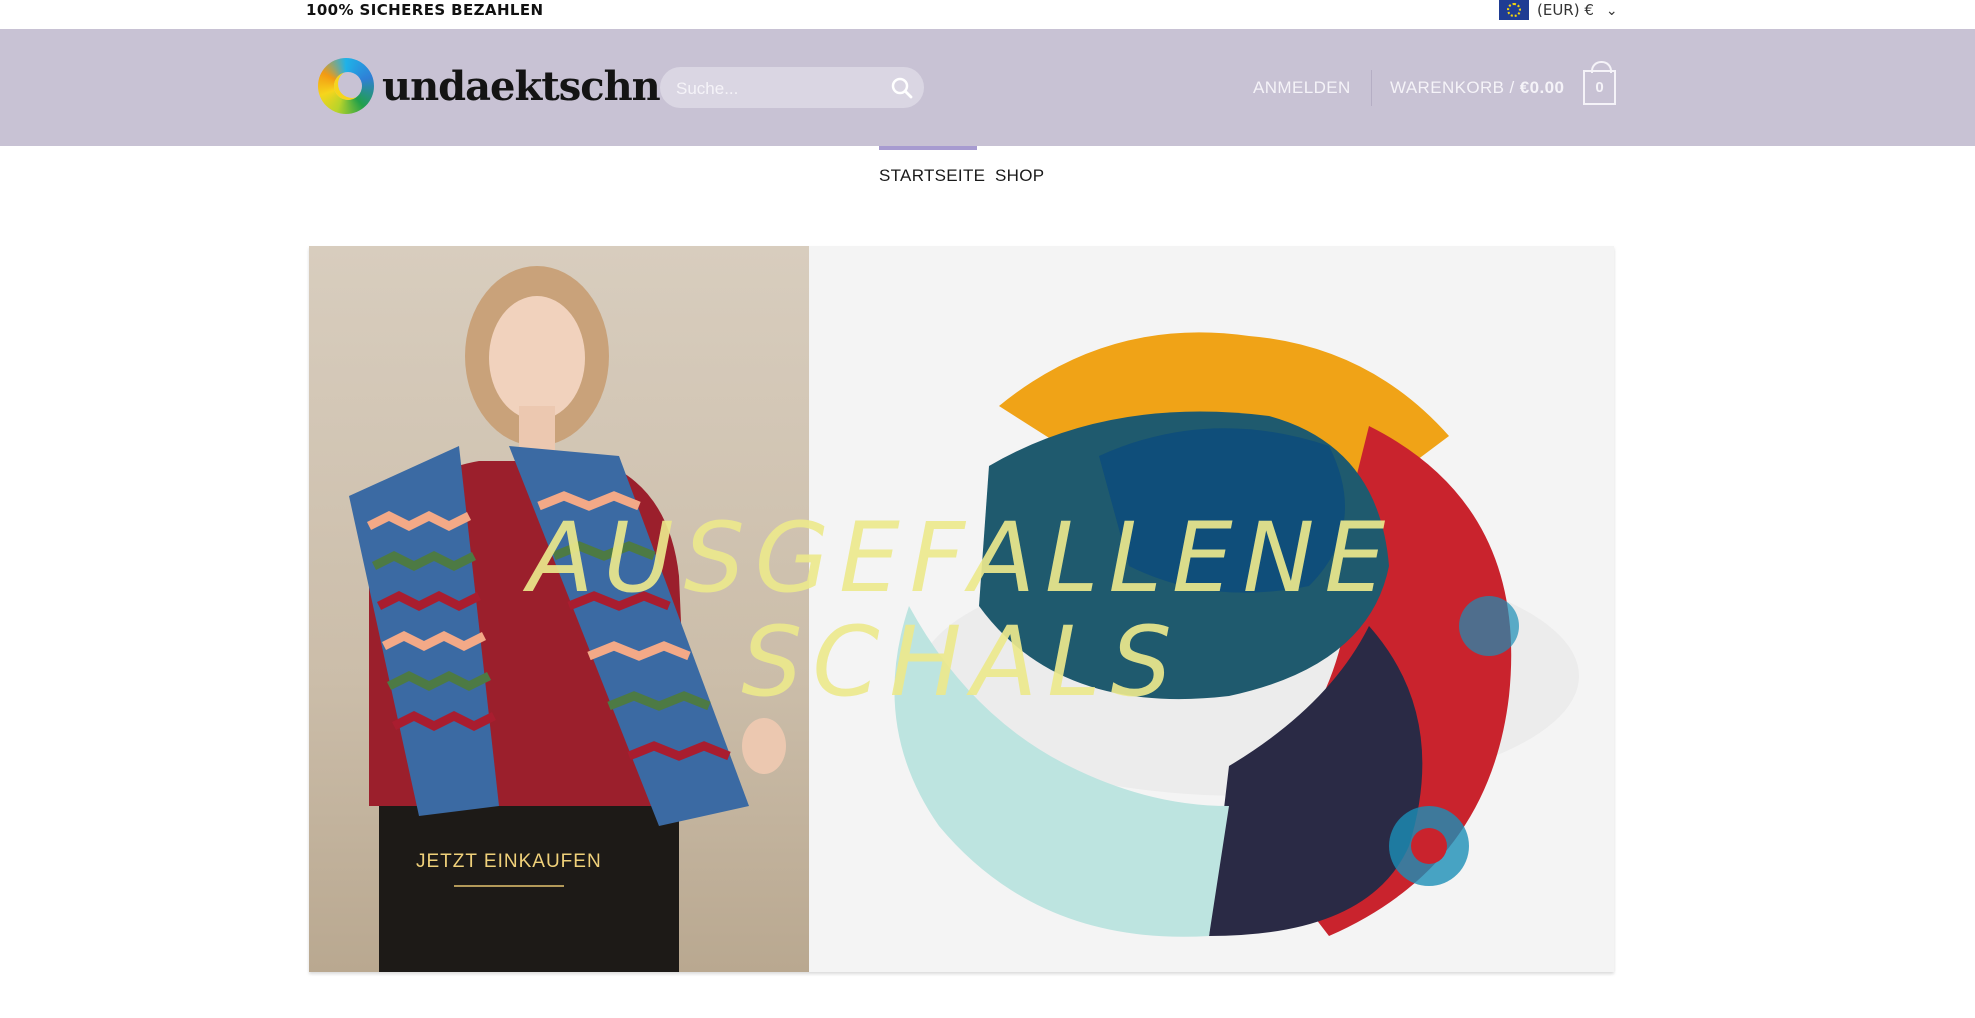  What do you see at coordinates (1455, 87) in the screenshot?
I see `cart-label: WARENKORB /` at bounding box center [1455, 87].